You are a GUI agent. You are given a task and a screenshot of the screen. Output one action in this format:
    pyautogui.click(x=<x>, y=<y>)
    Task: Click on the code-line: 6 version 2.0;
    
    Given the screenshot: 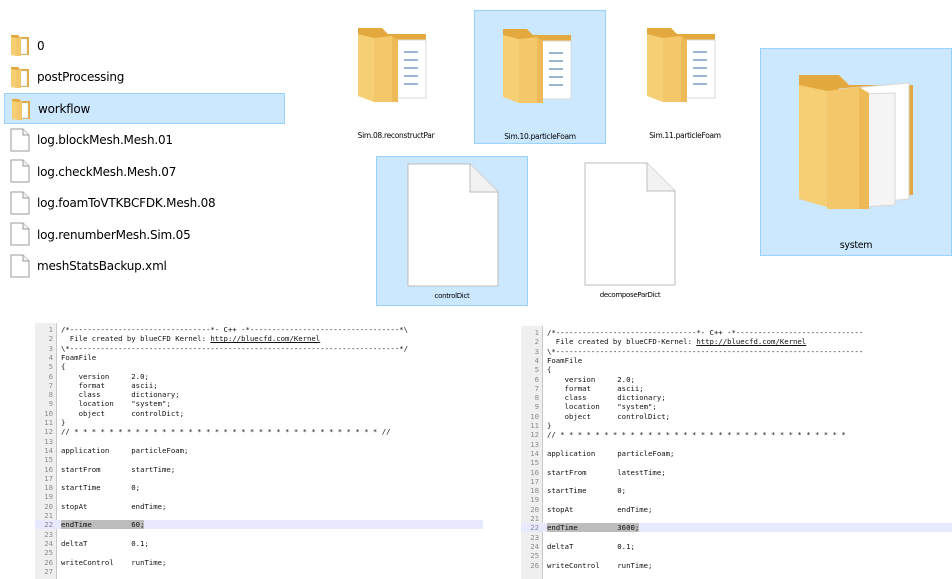 What is the action you would take?
    pyautogui.click(x=259, y=376)
    